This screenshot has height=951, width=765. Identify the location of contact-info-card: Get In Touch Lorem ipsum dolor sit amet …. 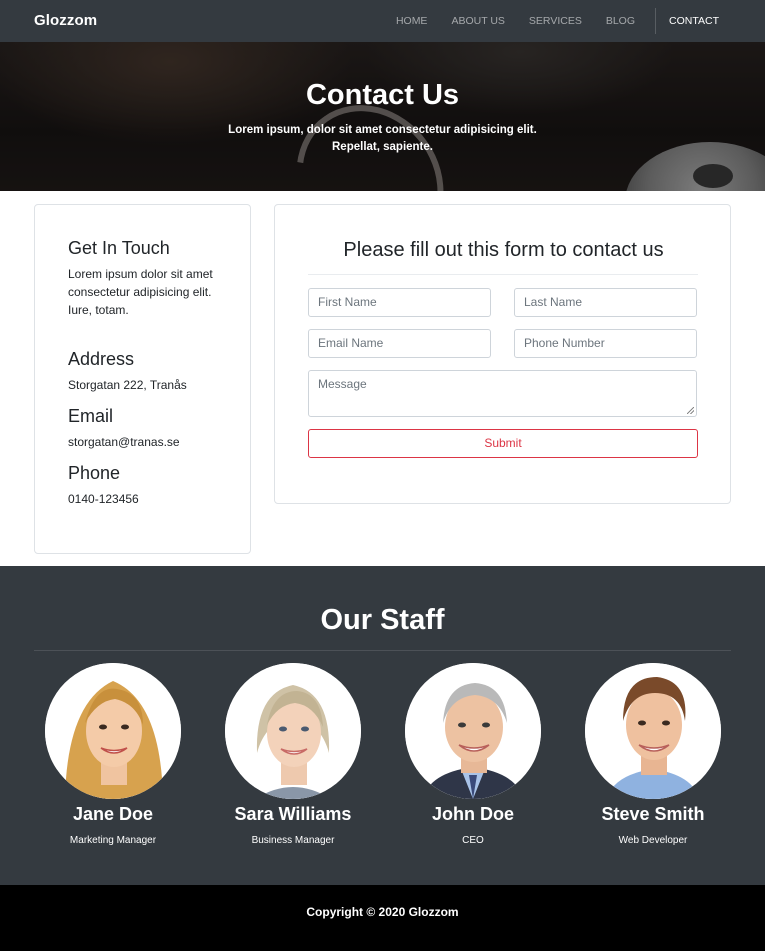
(142, 379).